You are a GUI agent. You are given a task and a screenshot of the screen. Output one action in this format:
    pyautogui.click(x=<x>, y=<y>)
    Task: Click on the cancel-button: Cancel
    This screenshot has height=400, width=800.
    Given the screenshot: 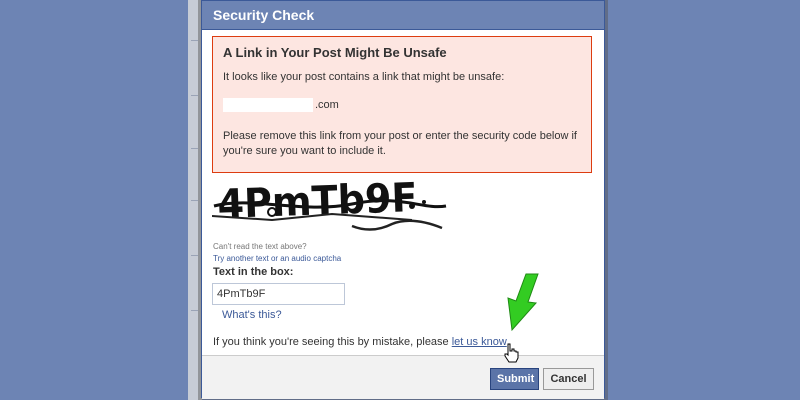 What is the action you would take?
    pyautogui.click(x=568, y=379)
    